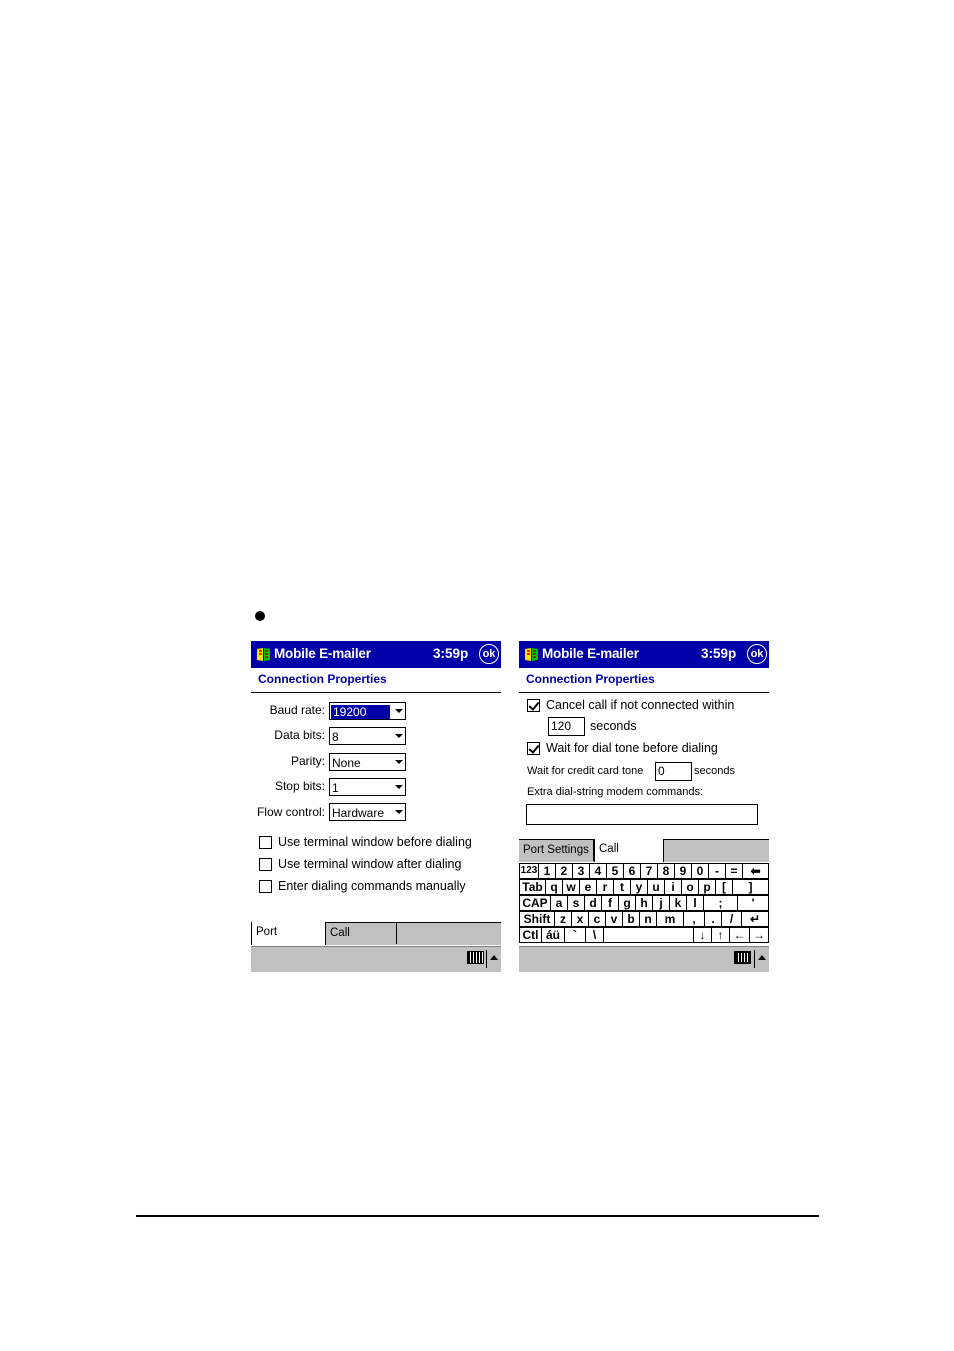 The height and width of the screenshot is (1351, 954). Describe the element at coordinates (563, 919) in the screenshot. I see `key-z: z` at that location.